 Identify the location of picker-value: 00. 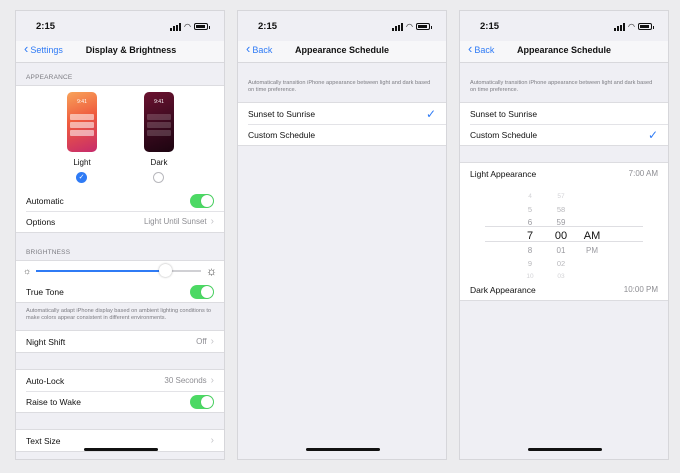
(561, 236).